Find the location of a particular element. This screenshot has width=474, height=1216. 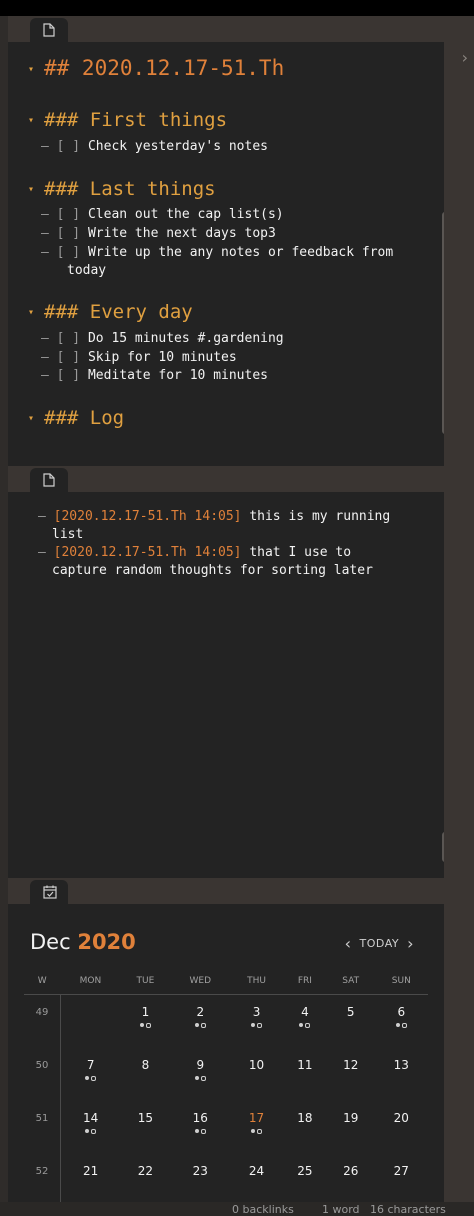

day-number: 26 is located at coordinates (351, 1171).